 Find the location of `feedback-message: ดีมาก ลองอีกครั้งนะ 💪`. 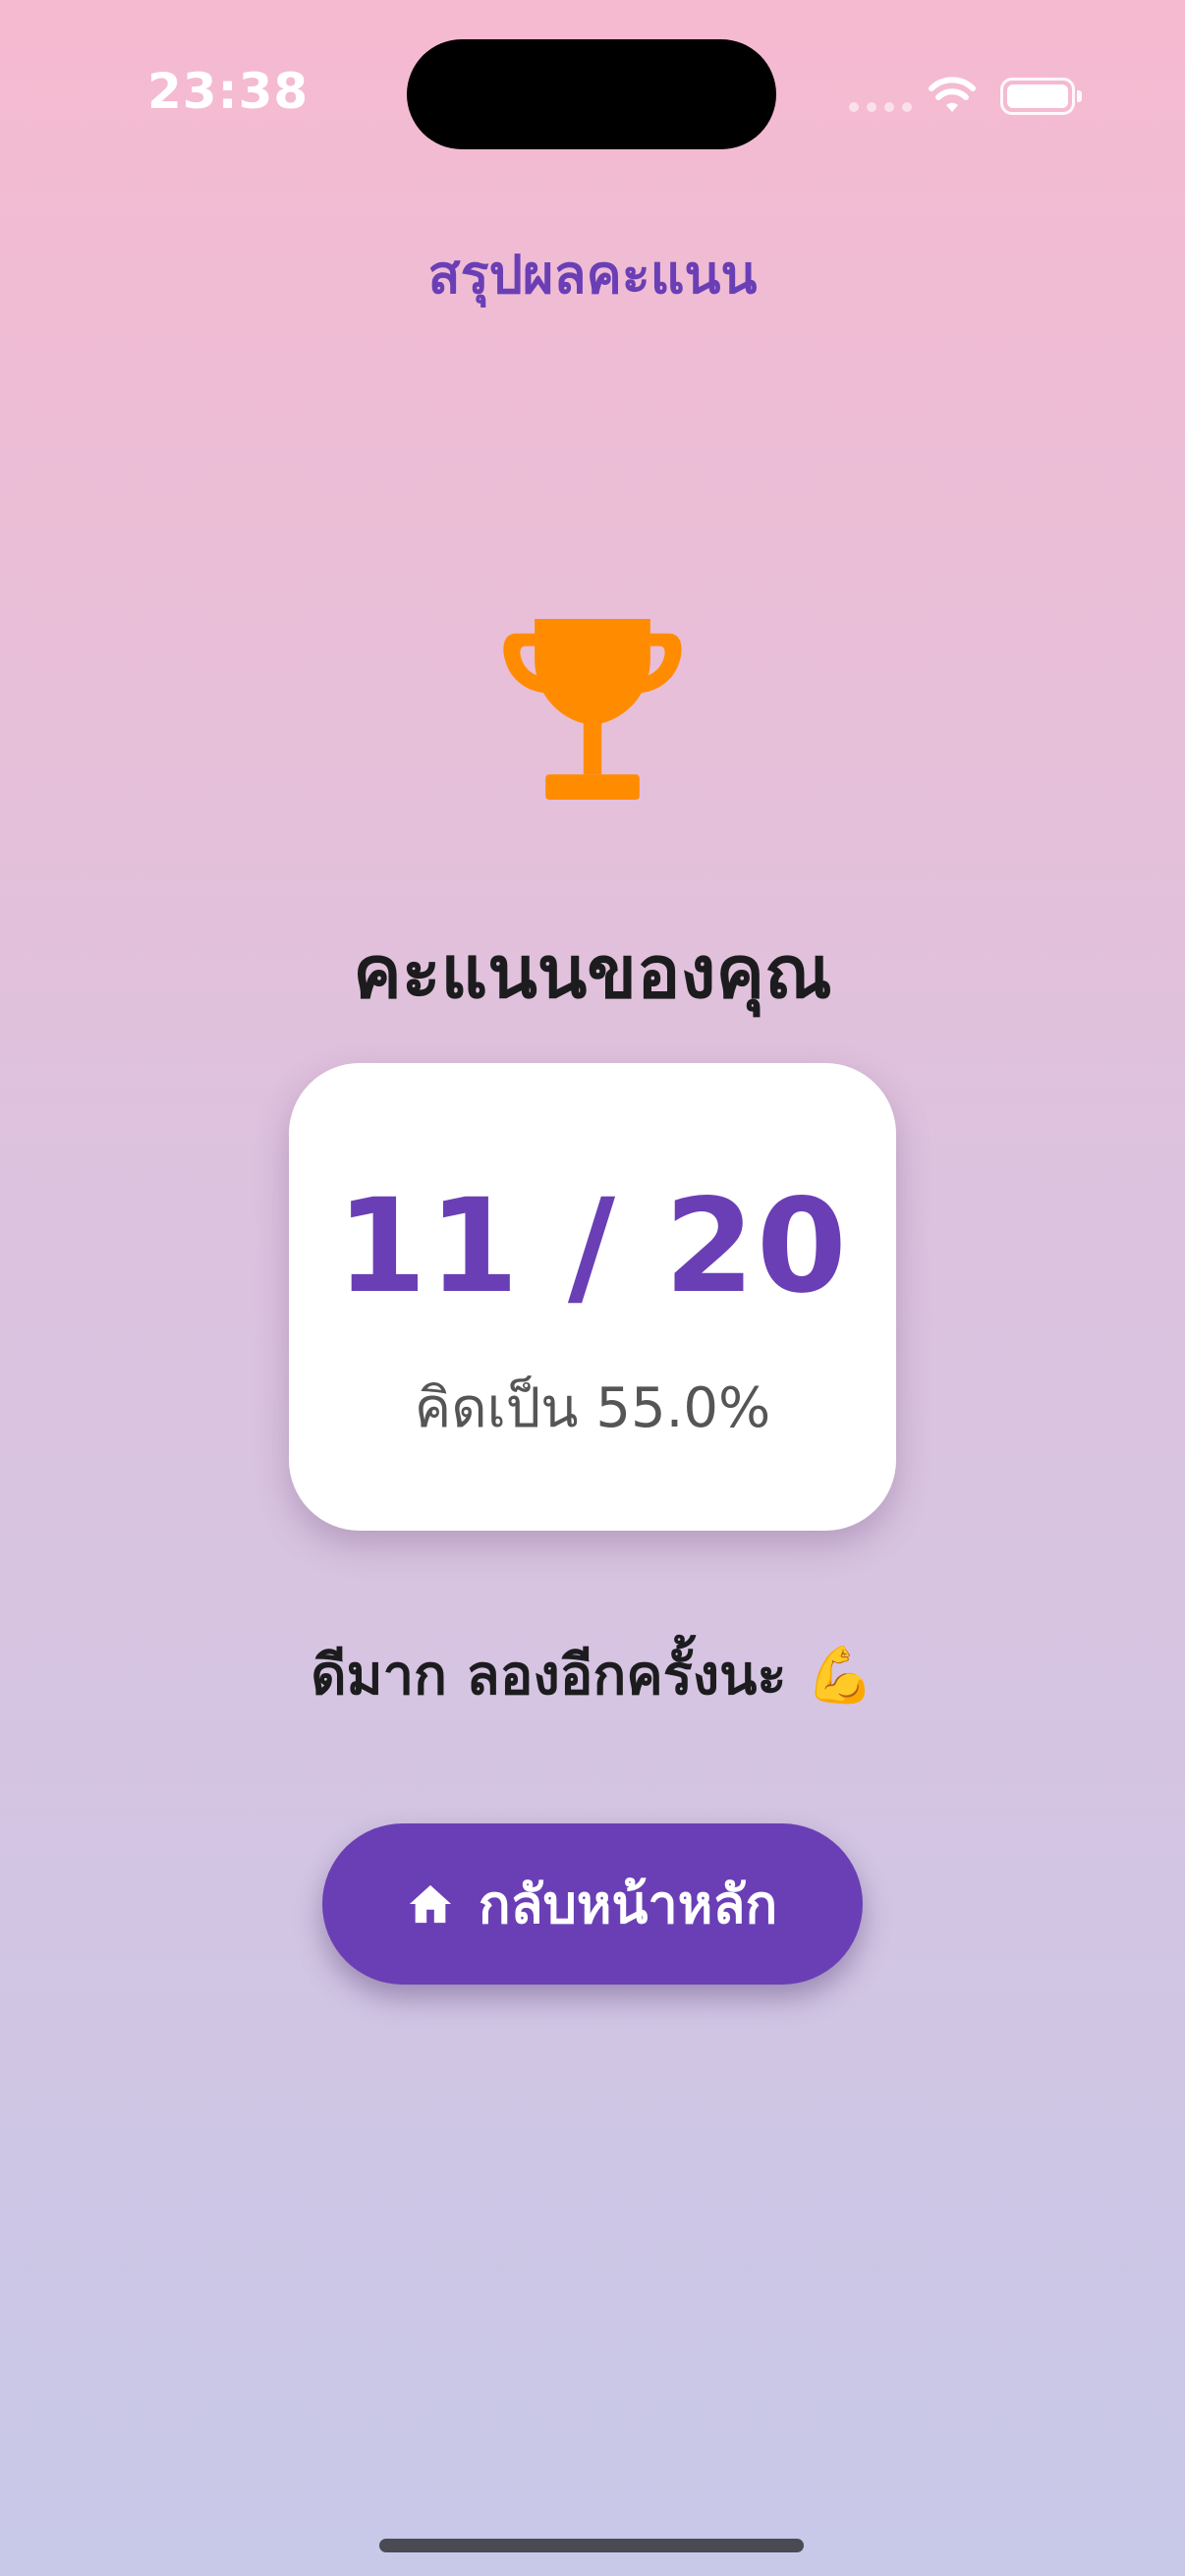

feedback-message: ดีมาก ลองอีกครั้งนะ 💪 is located at coordinates (592, 1676).